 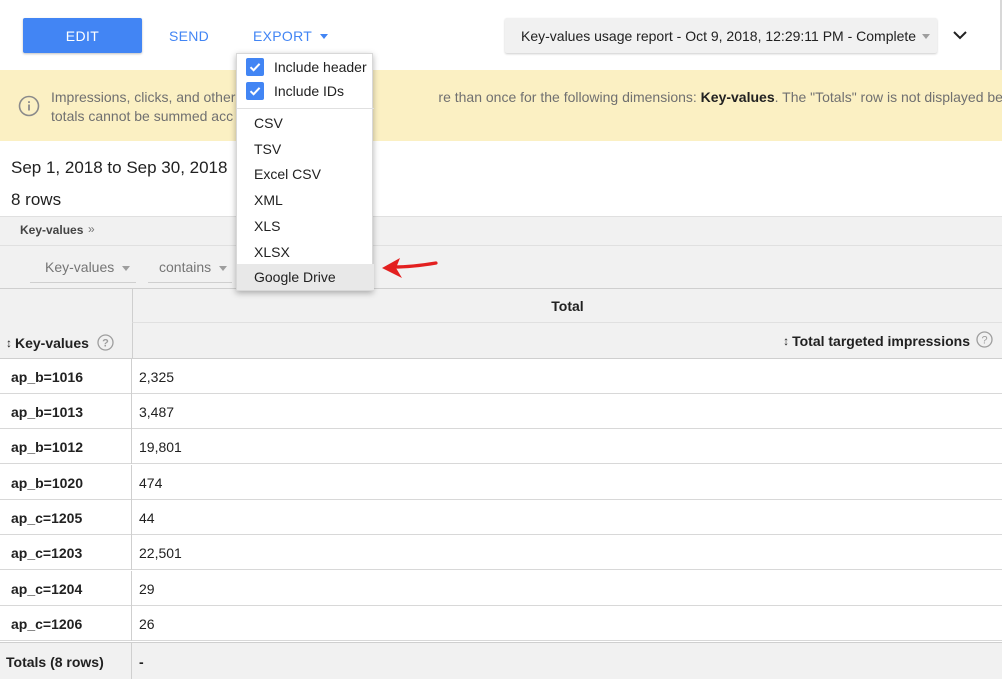 What do you see at coordinates (501, 588) in the screenshot?
I see `table-row: ap_c=1204 29` at bounding box center [501, 588].